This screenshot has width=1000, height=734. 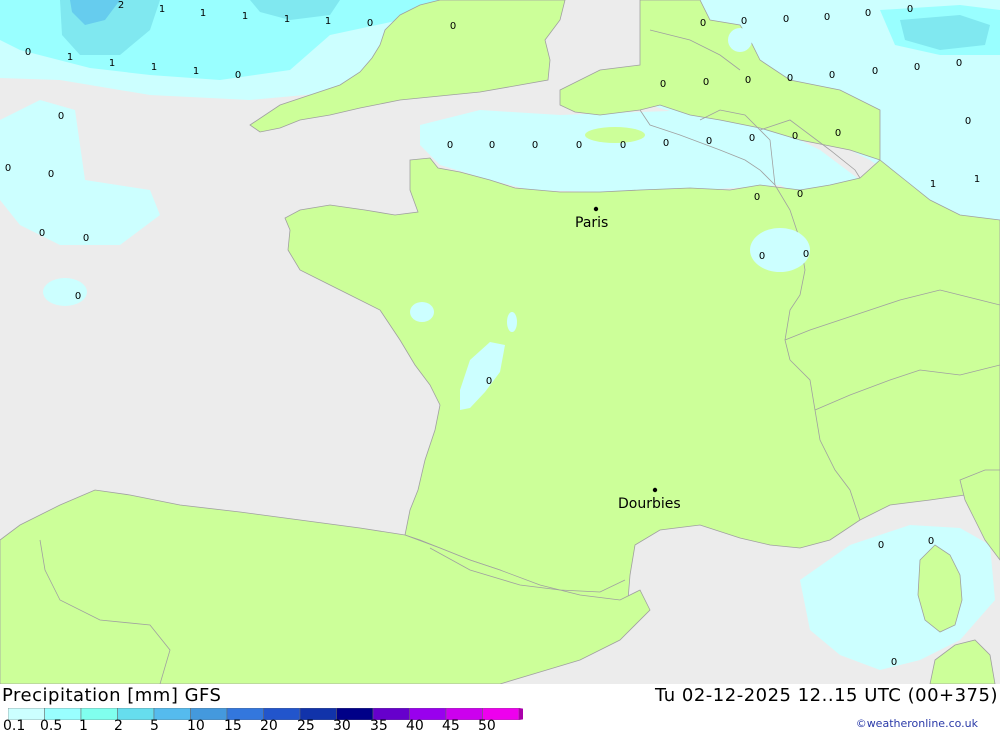 What do you see at coordinates (649, 504) in the screenshot?
I see `city-label-dourbies: Dourbies` at bounding box center [649, 504].